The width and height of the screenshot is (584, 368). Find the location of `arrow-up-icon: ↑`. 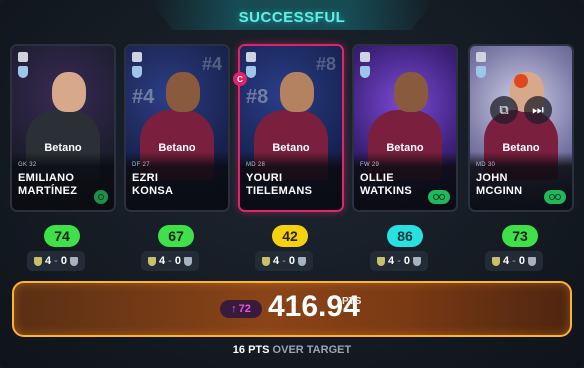

arrow-up-icon: ↑ is located at coordinates (234, 309).